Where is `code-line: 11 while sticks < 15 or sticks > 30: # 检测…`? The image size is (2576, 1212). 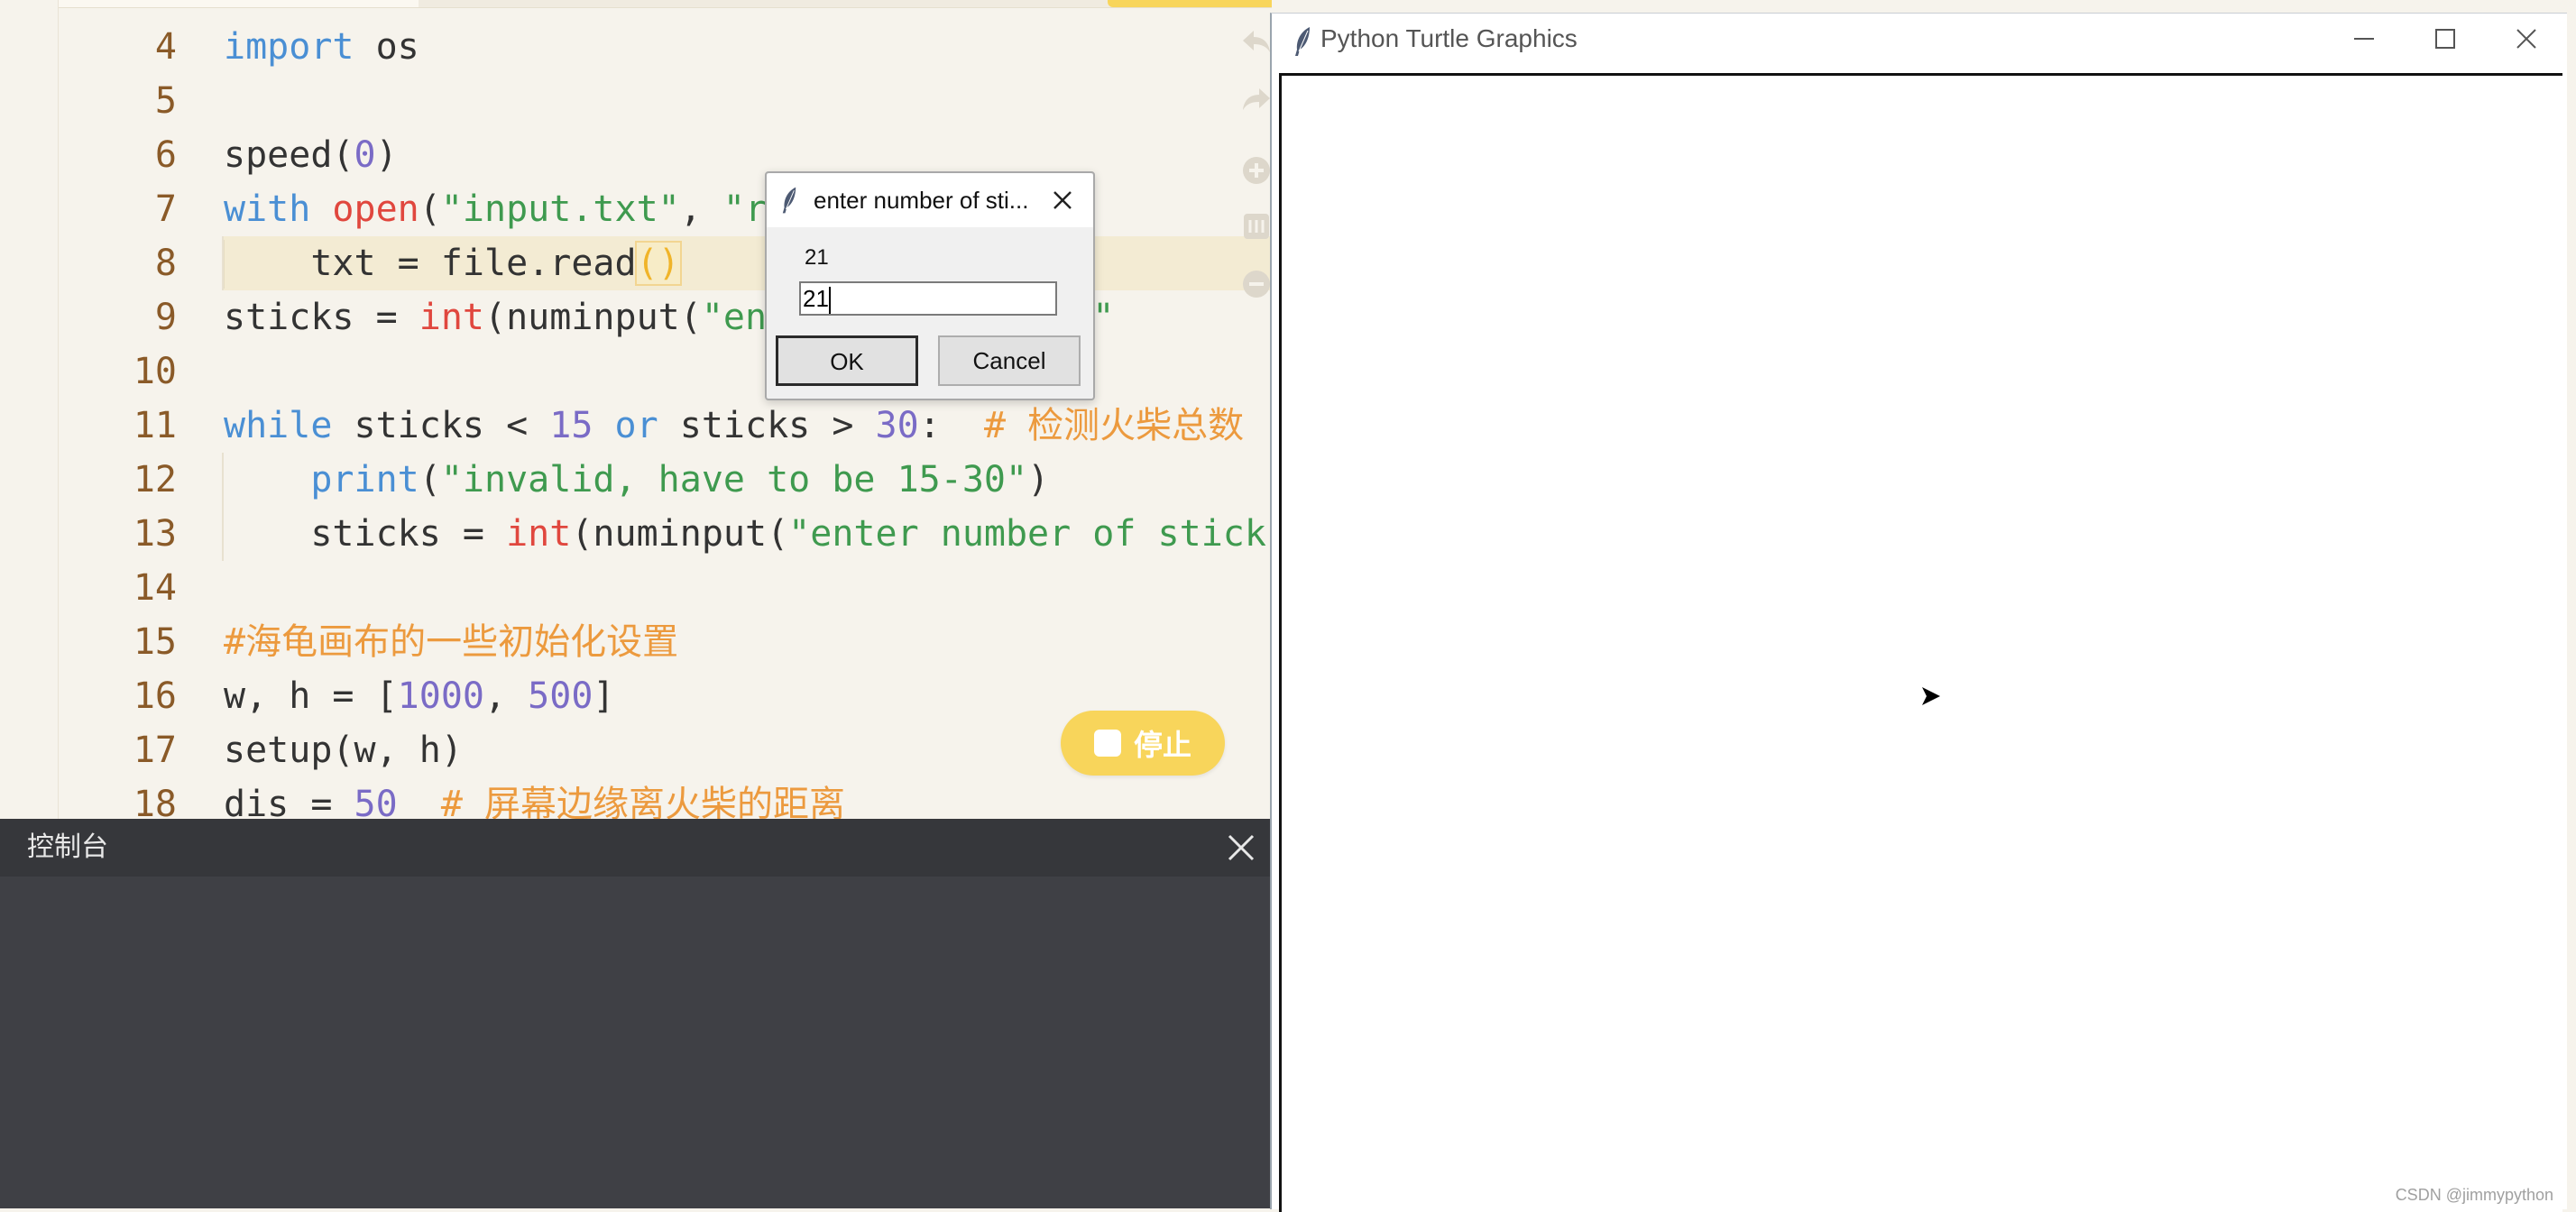
code-line: 11 while sticks < 15 or sticks > 30: # 检测… is located at coordinates (636, 426).